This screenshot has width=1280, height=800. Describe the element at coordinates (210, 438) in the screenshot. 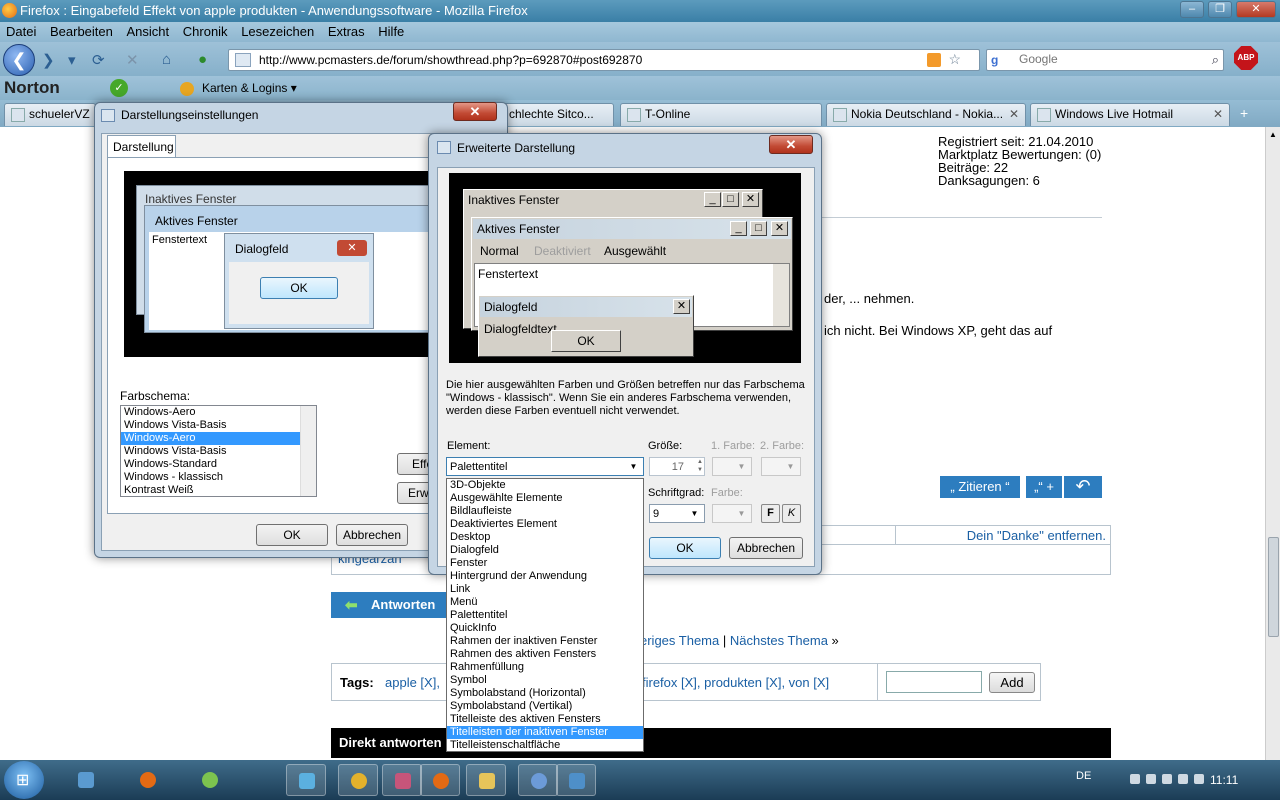

I see `list-item-selected: Windows-Aero` at that location.